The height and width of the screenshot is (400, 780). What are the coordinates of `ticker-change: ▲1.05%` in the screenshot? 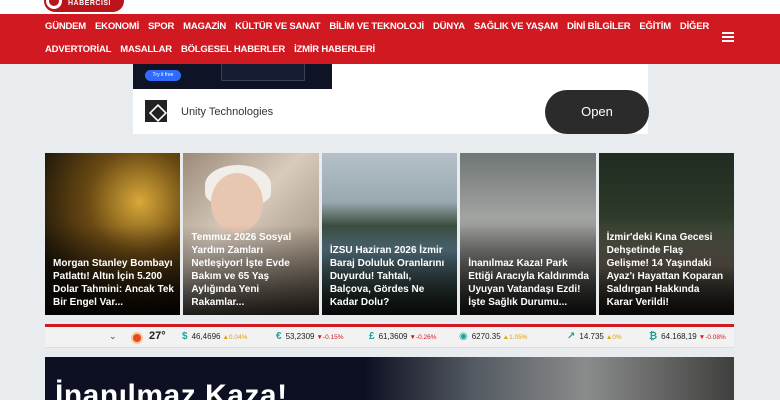 It's located at (515, 337).